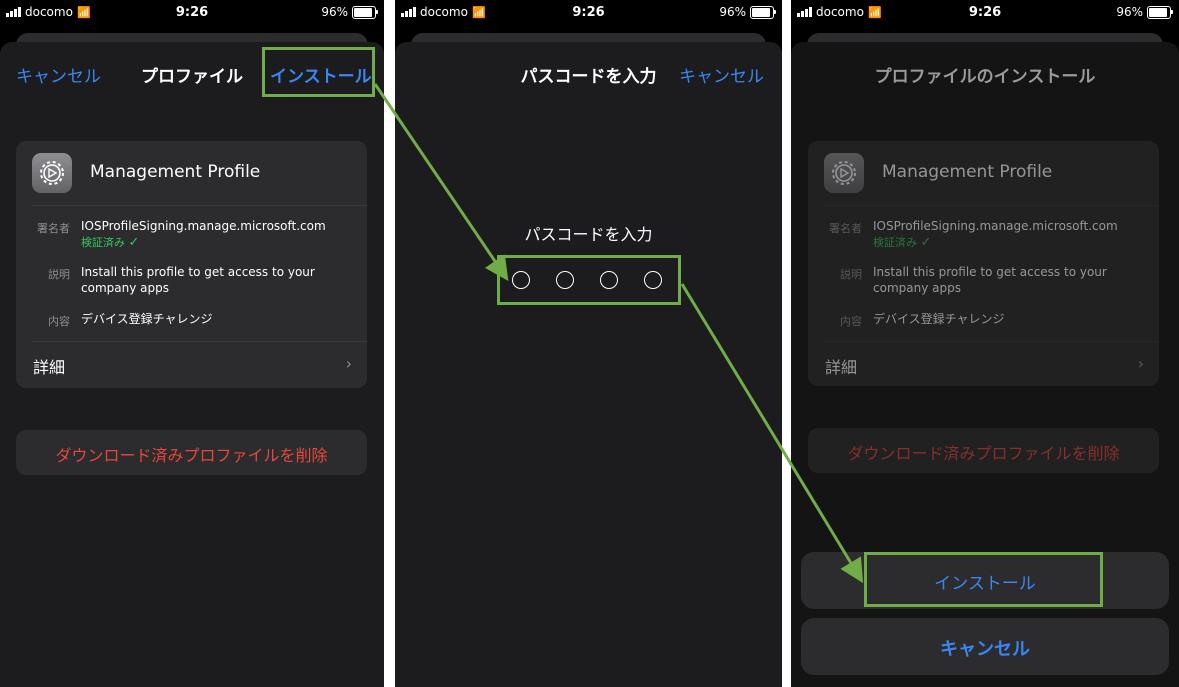 The image size is (1179, 687). I want to click on highlight-box-install-confirm, so click(983, 579).